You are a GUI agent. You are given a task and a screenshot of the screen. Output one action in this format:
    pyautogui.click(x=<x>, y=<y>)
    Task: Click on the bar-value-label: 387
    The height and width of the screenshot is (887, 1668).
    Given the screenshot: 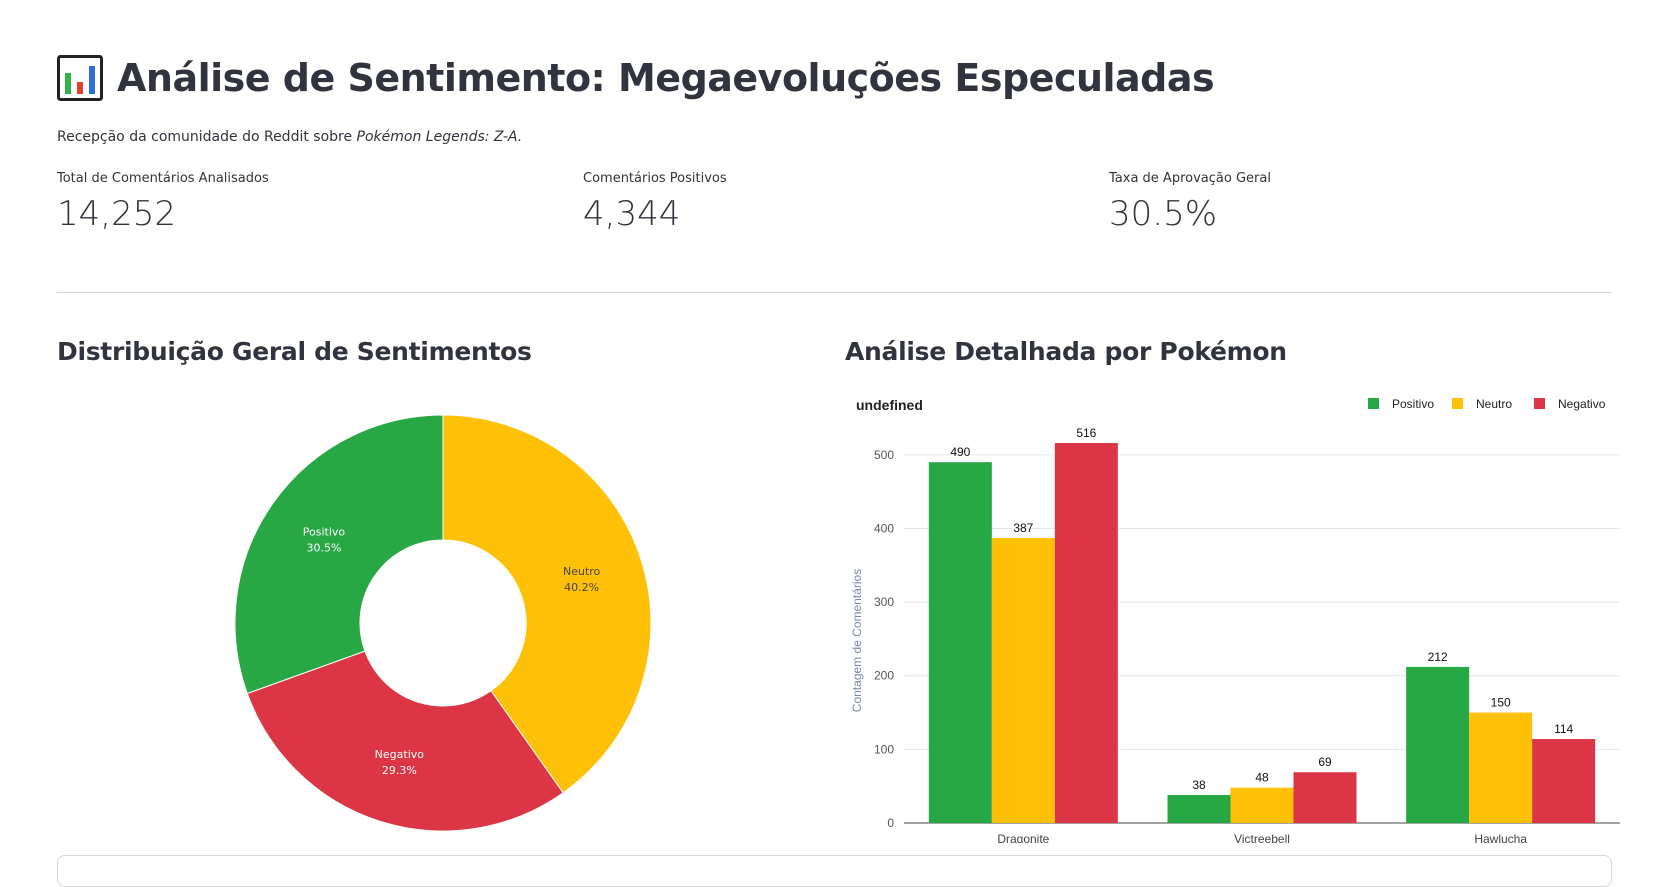 What is the action you would take?
    pyautogui.click(x=1023, y=528)
    